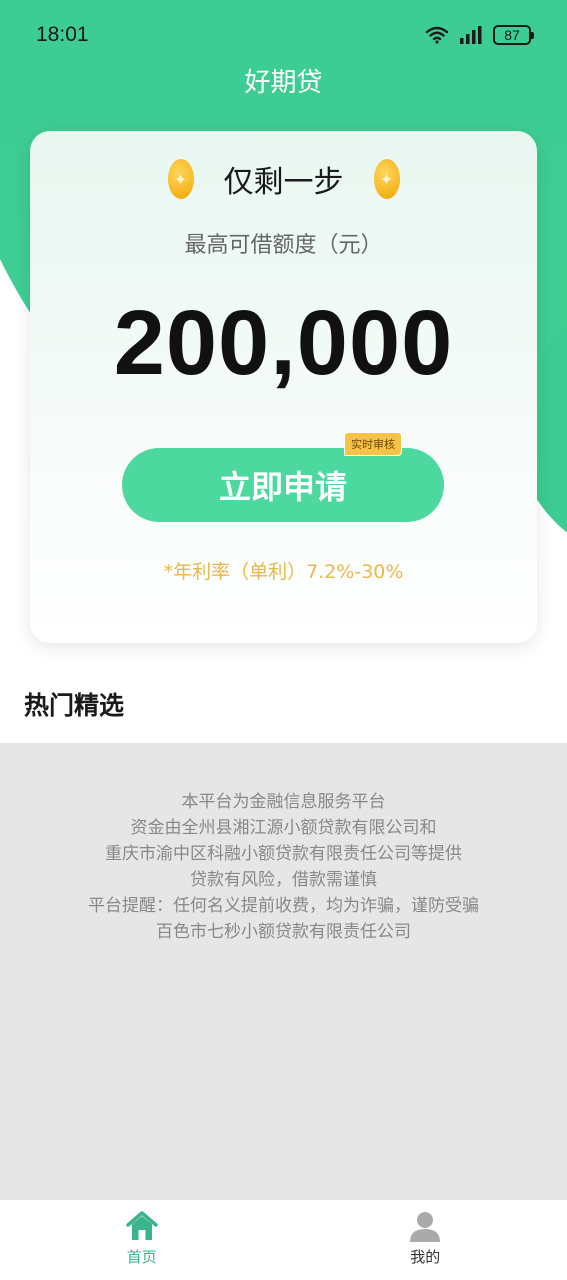 The width and height of the screenshot is (567, 1280). I want to click on step-text: 仅剩一步, so click(283, 182).